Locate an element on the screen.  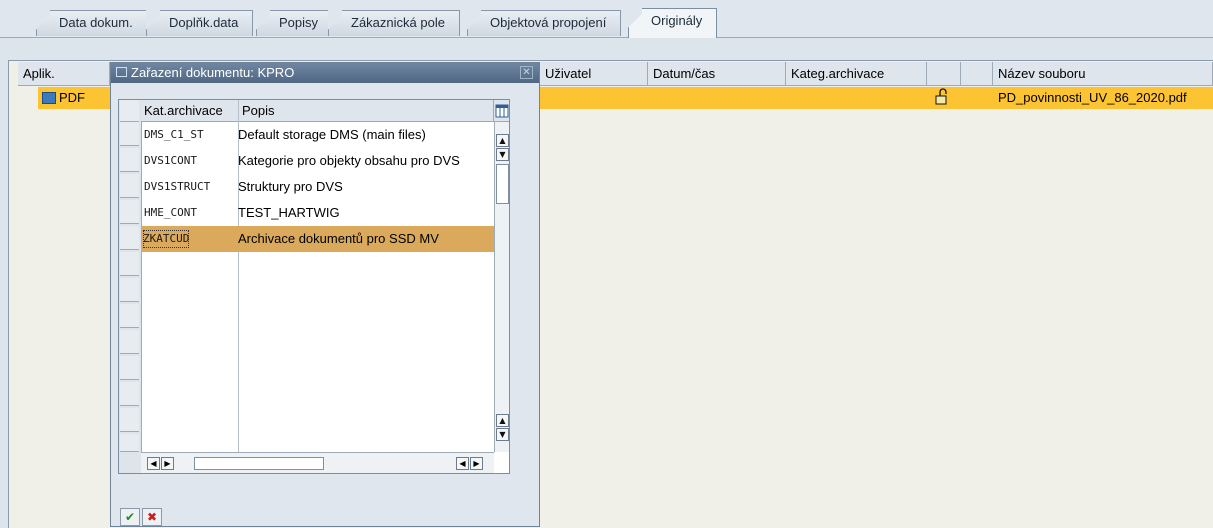
confirm-button: ✔ is located at coordinates (130, 517).